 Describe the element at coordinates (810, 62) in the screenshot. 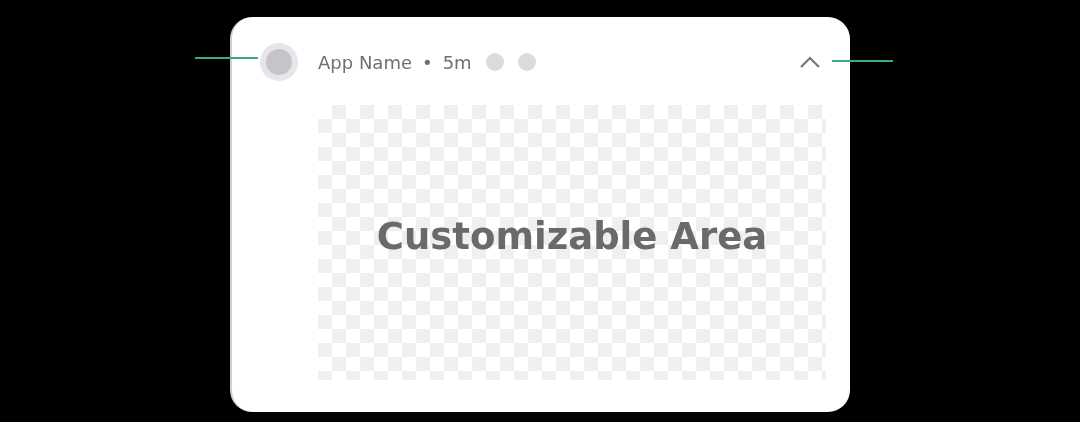

I see `collapse-chevron-icon` at that location.